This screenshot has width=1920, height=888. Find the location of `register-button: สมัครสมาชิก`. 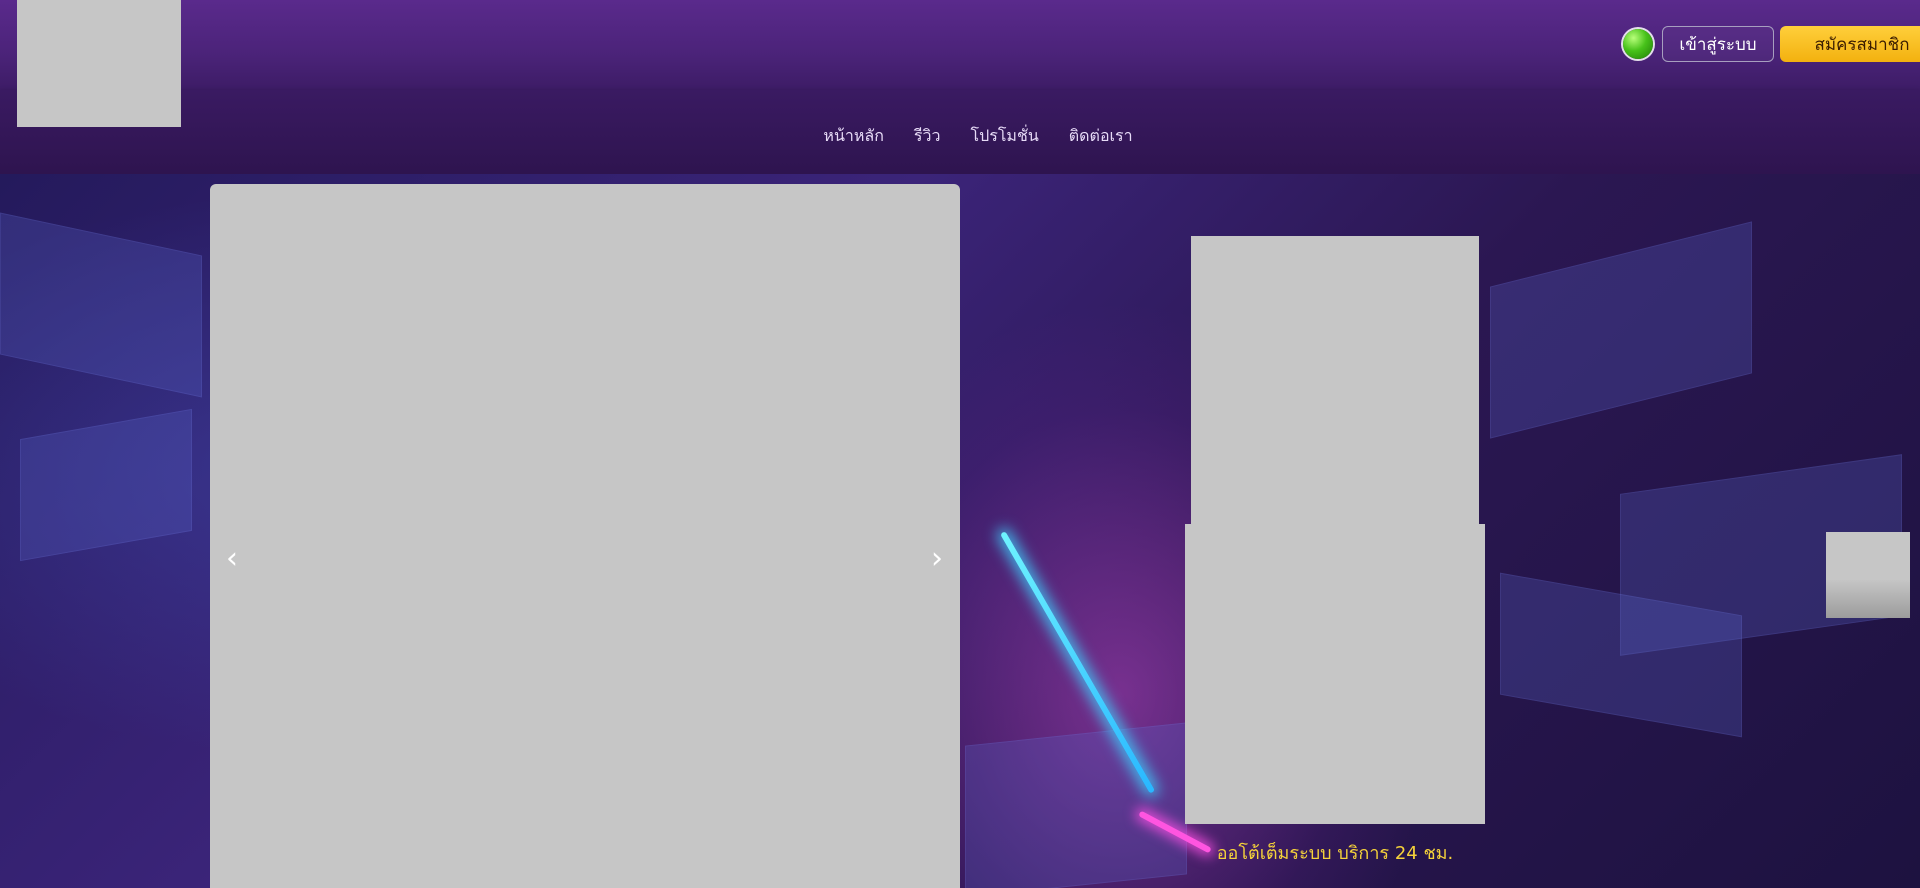

register-button: สมัครสมาชิก is located at coordinates (1850, 44).